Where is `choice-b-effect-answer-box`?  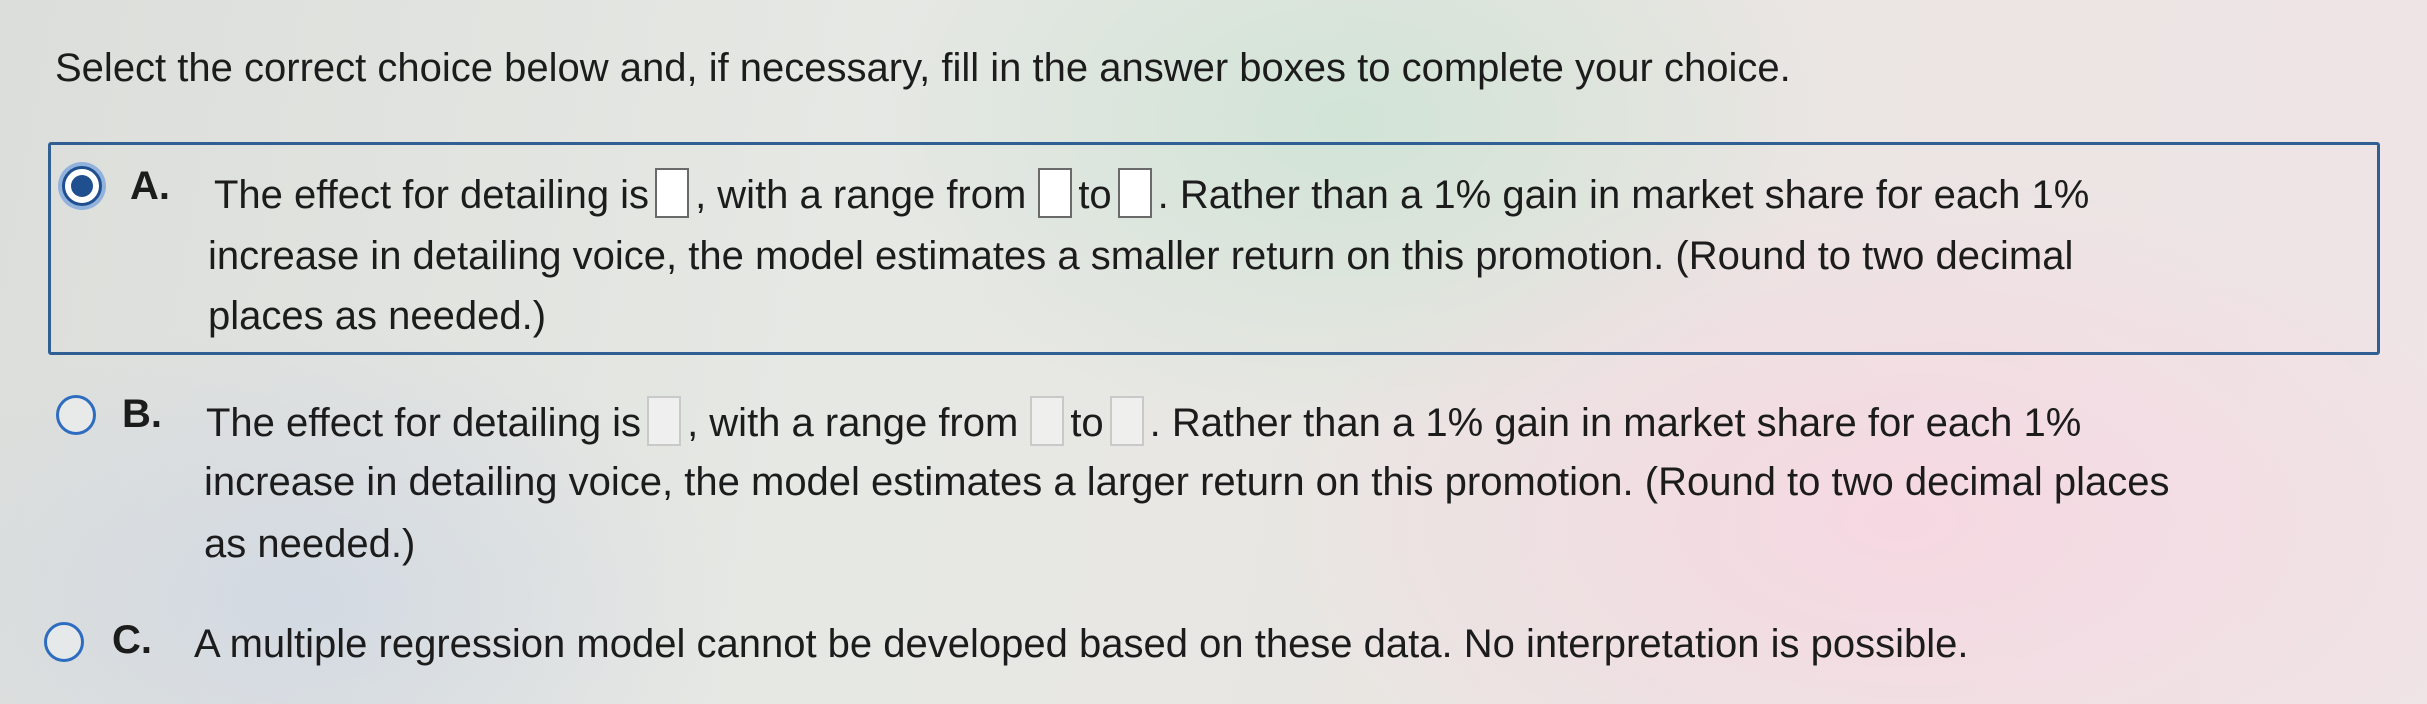
choice-b-effect-answer-box is located at coordinates (664, 421).